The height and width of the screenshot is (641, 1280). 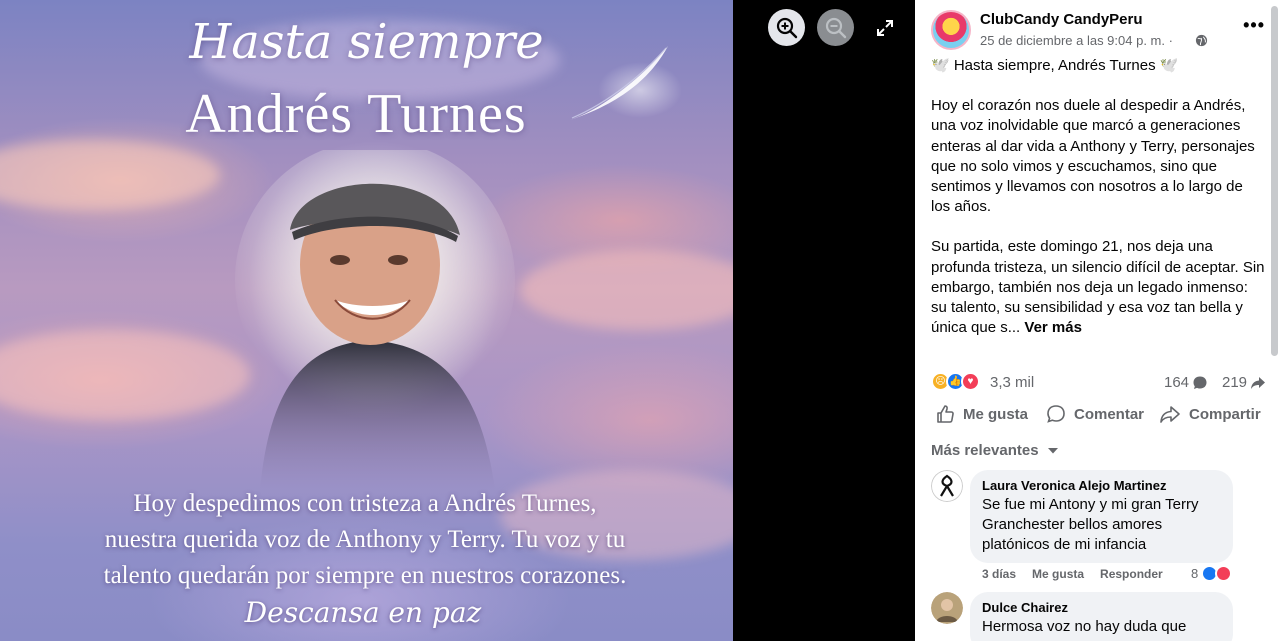 I want to click on comment-meta: 3 días Me gusta Responder, so click(x=1072, y=574).